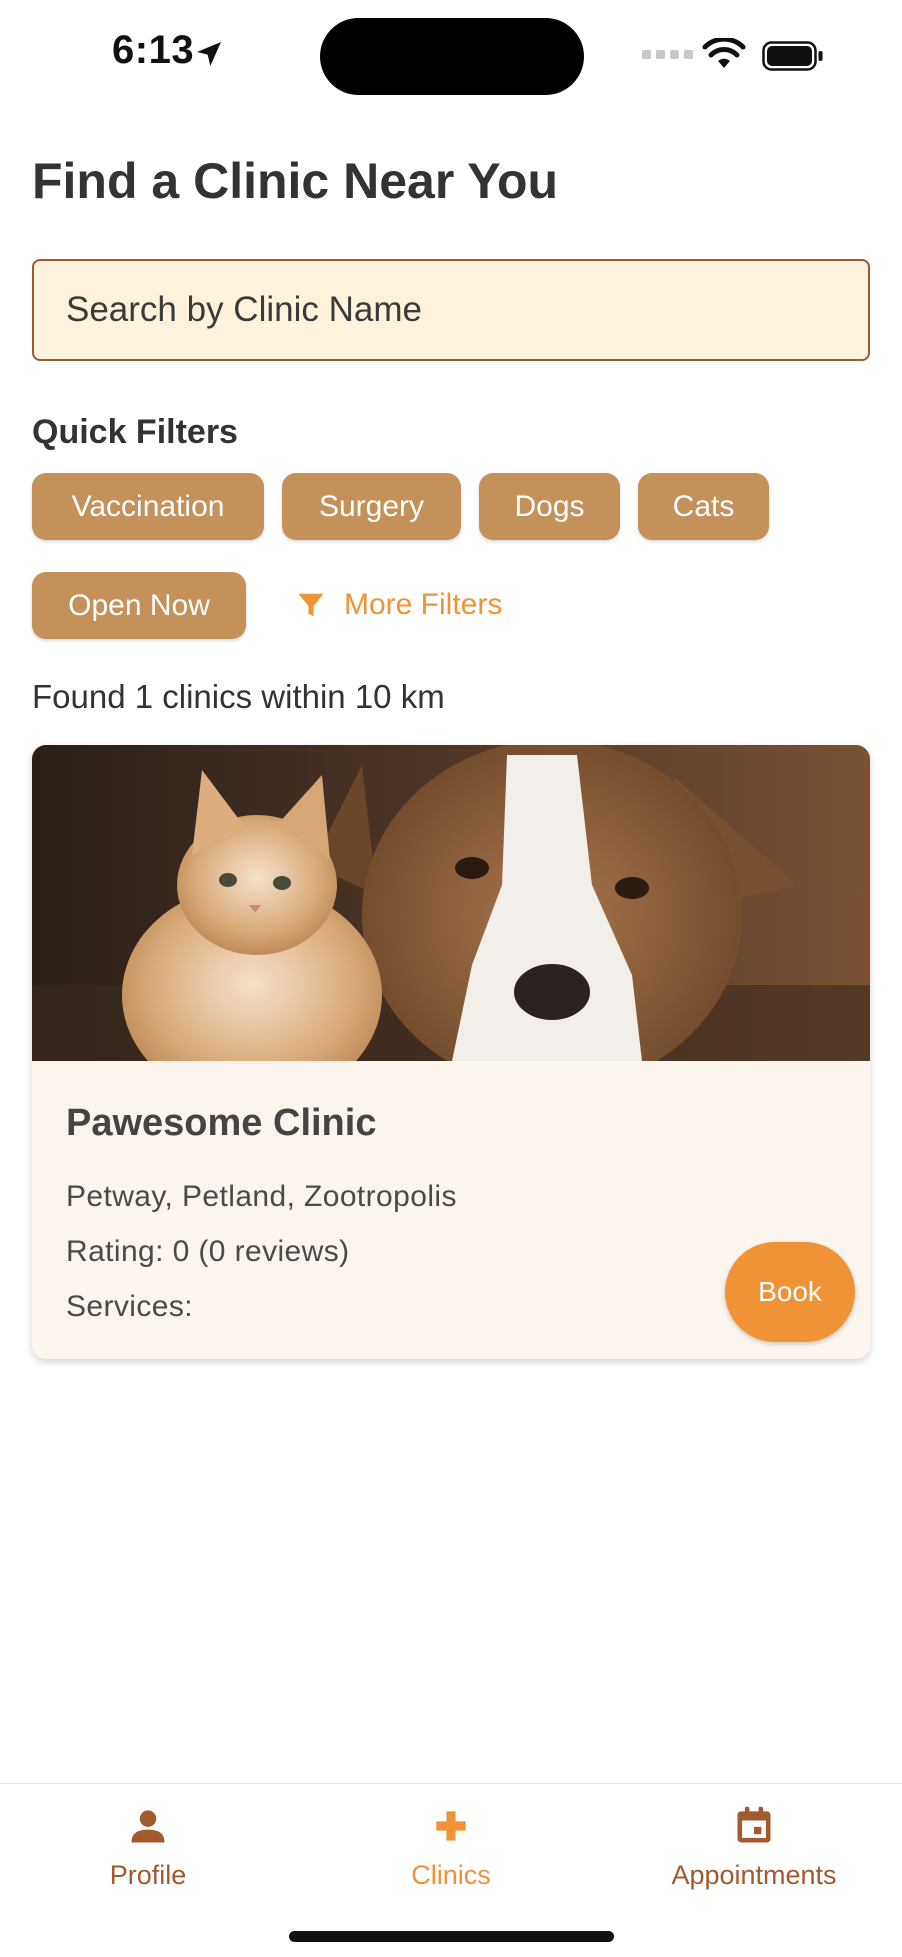 The image size is (902, 1957). I want to click on filter-chip-cats: Cats, so click(703, 506).